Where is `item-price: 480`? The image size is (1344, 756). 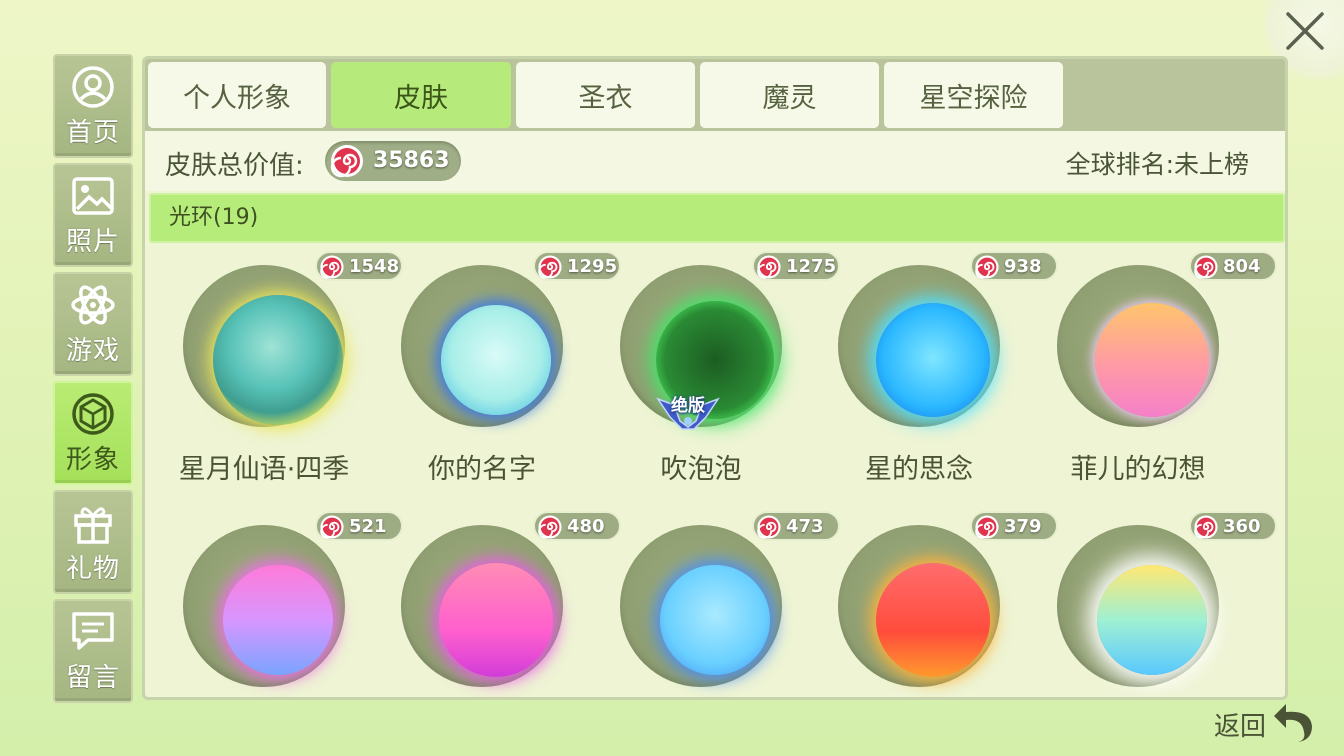
item-price: 480 is located at coordinates (586, 526).